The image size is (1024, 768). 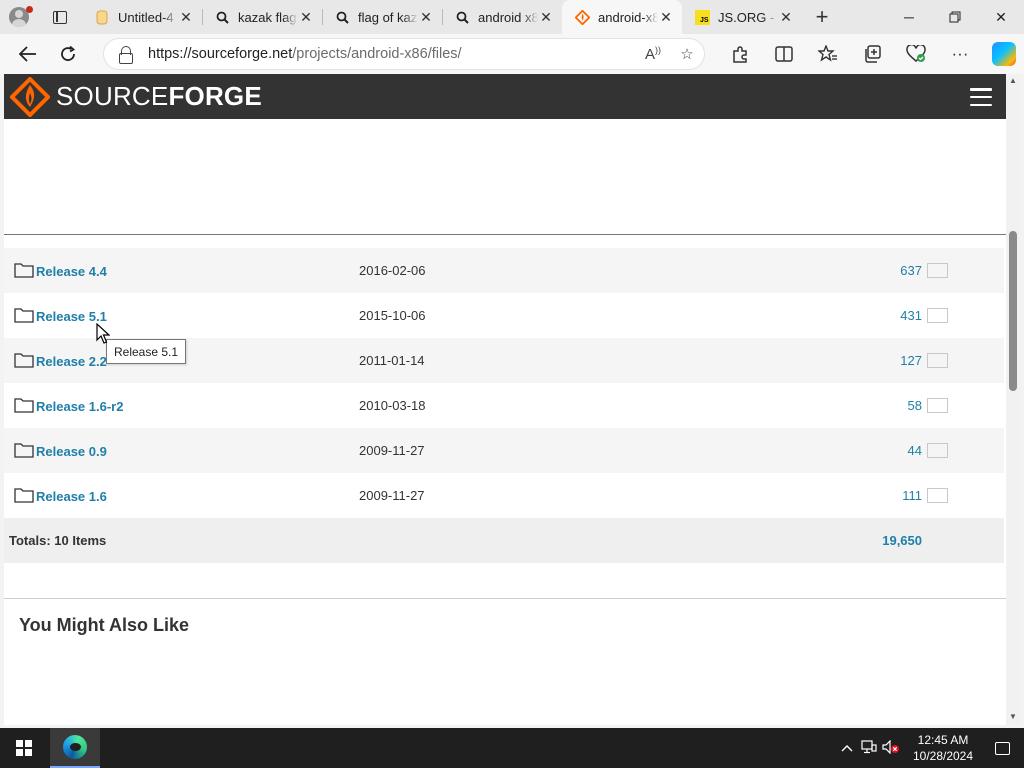 I want to click on collections-button, so click(x=872, y=54).